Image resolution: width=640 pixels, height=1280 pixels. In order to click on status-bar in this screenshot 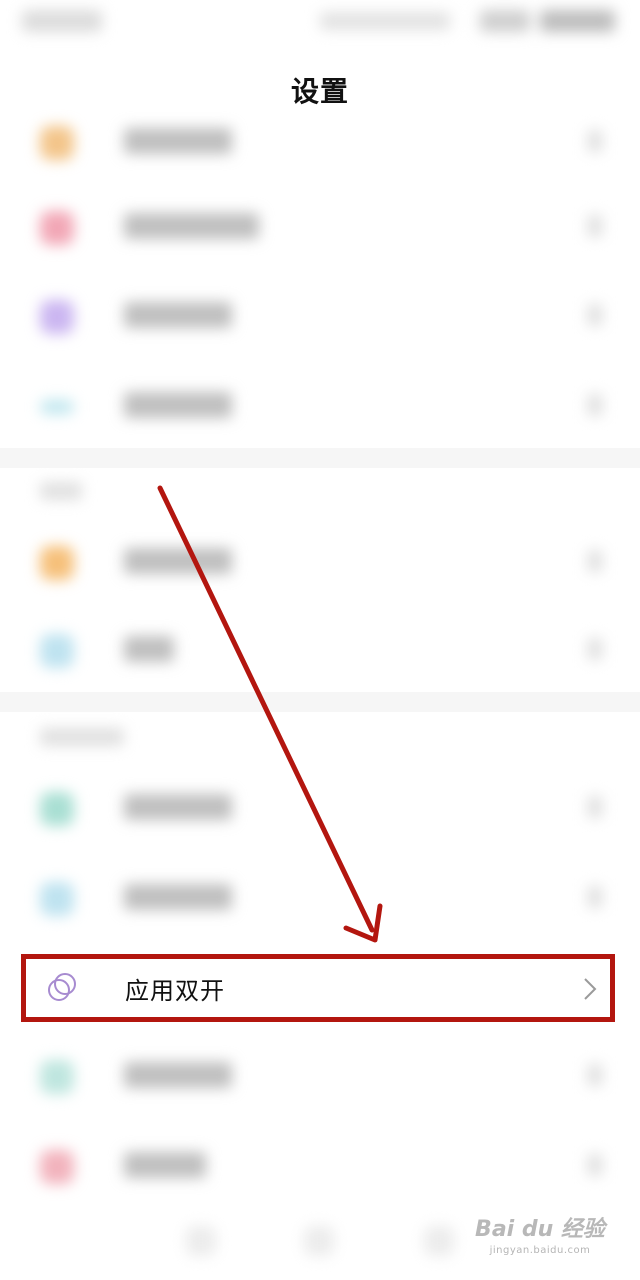, I will do `click(320, 22)`.